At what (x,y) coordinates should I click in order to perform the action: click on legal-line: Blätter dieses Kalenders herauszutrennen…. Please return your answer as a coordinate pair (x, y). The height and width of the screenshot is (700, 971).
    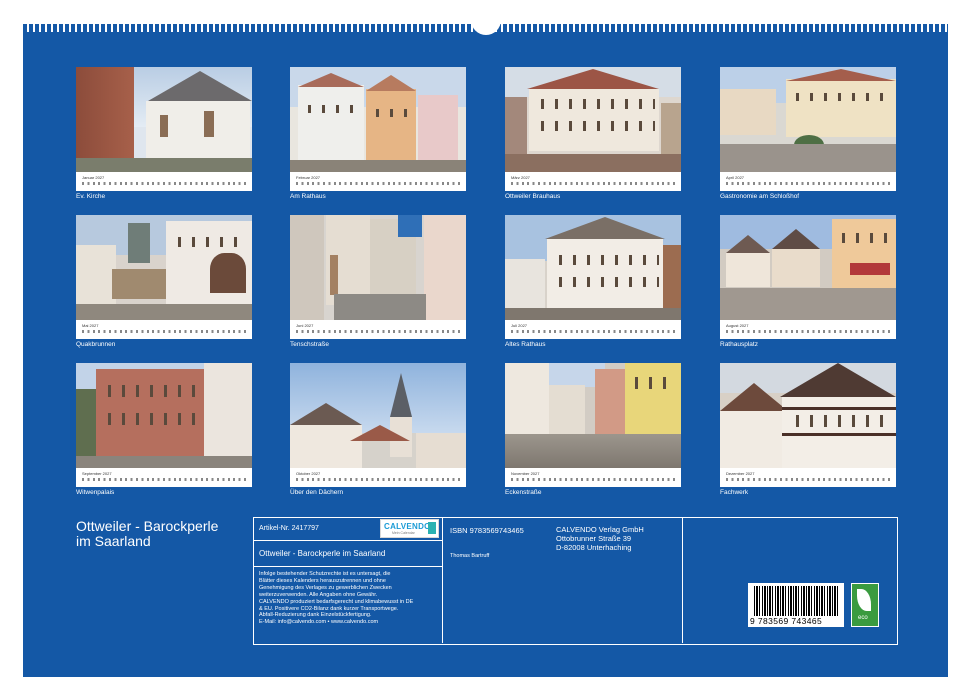
    Looking at the image, I should click on (322, 580).